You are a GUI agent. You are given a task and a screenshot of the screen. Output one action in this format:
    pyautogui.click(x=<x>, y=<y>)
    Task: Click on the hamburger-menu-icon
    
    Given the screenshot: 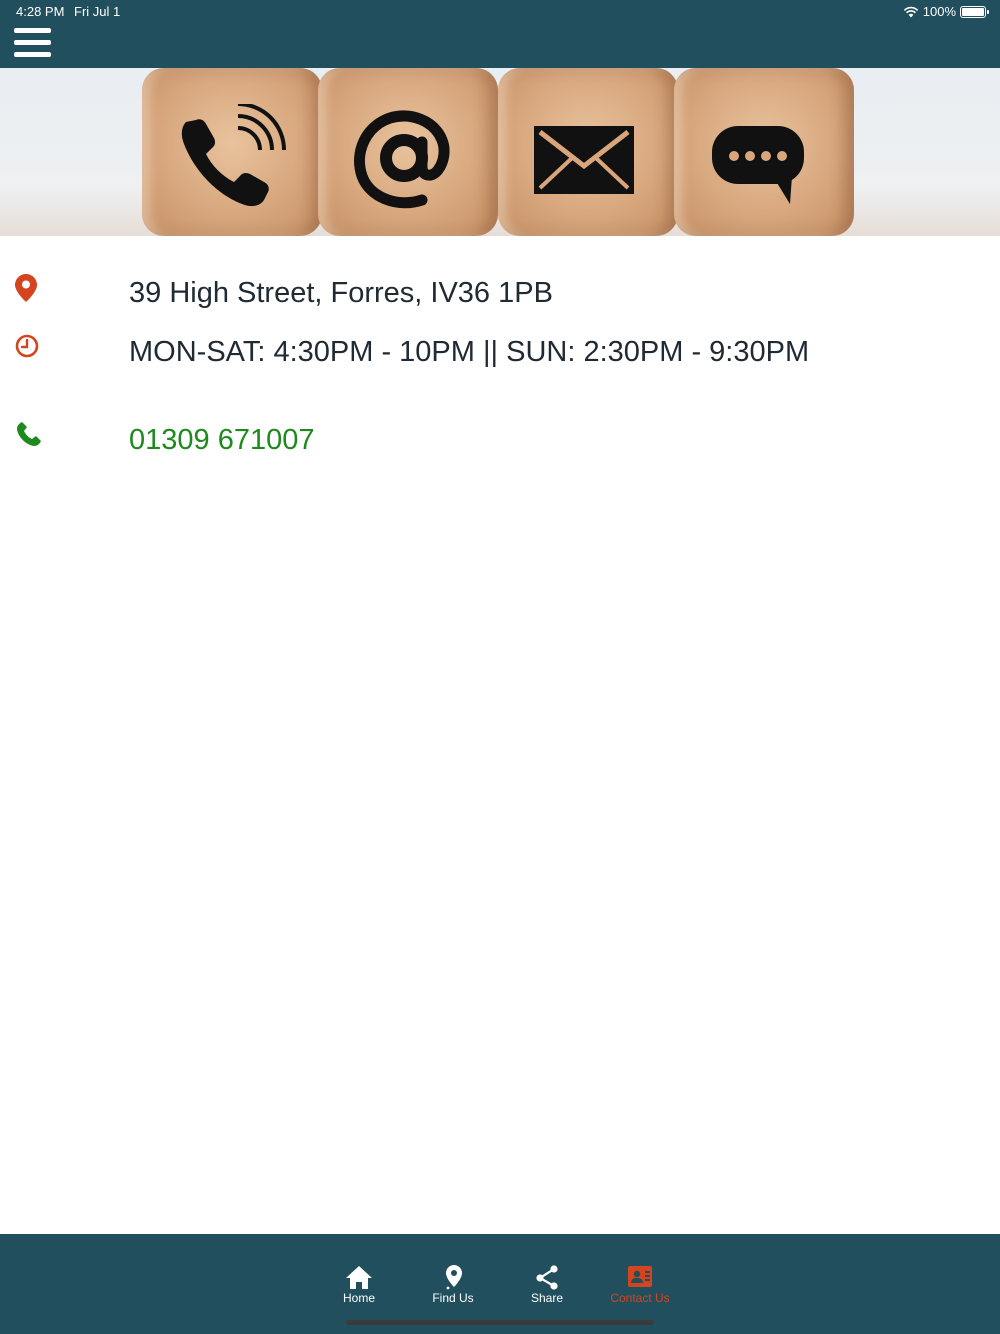 What is the action you would take?
    pyautogui.click(x=33, y=44)
    